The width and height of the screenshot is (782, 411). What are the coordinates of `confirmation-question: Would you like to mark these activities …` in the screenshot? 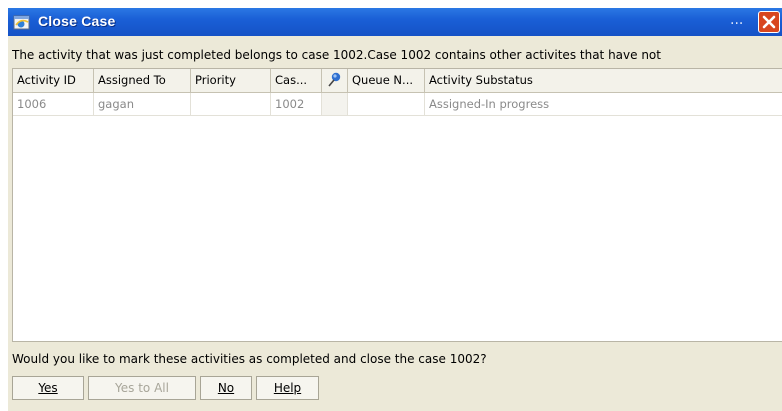 It's located at (249, 359).